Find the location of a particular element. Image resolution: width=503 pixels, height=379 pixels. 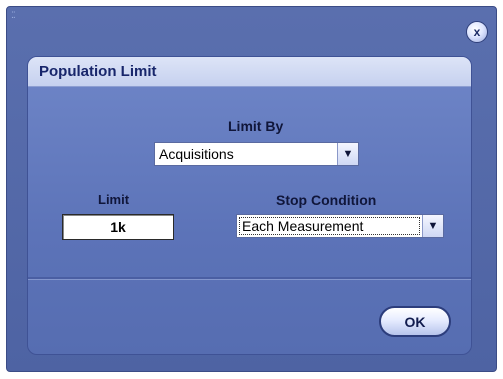

panel-header: Population Limit is located at coordinates (249, 72).